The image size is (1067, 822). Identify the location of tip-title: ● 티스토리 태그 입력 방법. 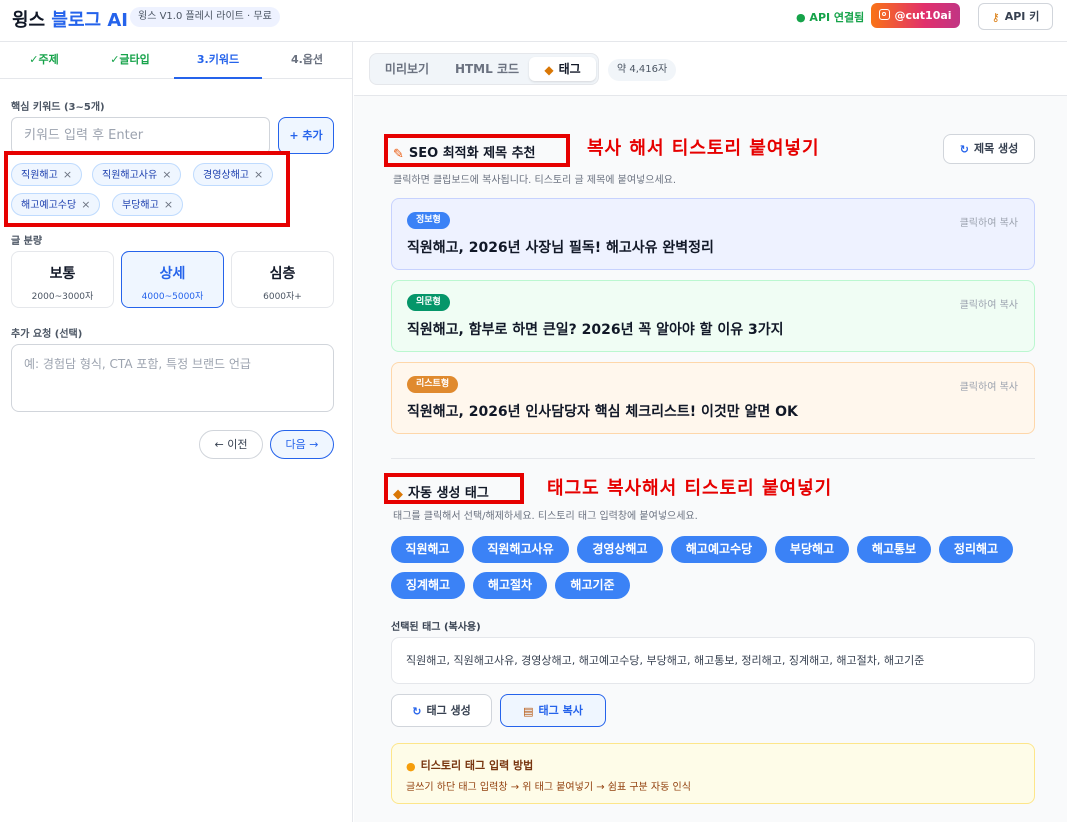
(469, 765).